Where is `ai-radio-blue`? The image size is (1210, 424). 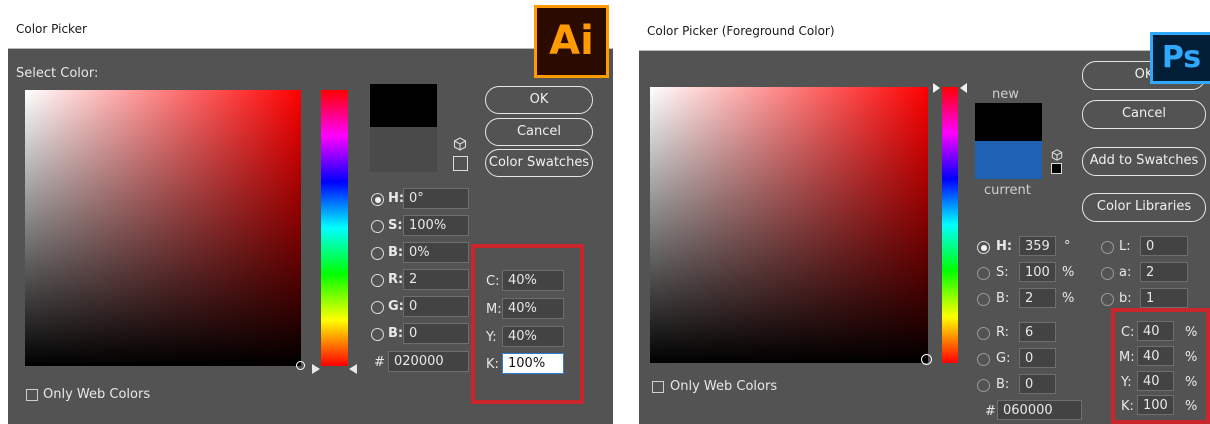
ai-radio-blue is located at coordinates (377, 334).